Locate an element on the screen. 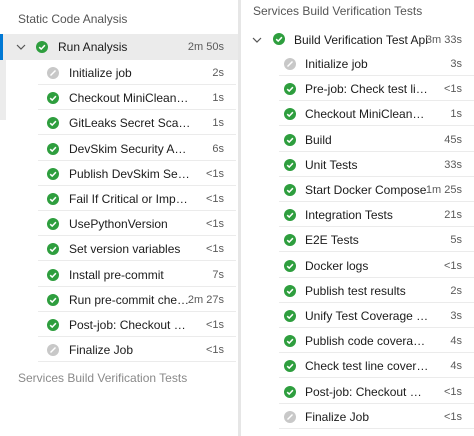 This screenshot has width=474, height=436. step-row: Unit Tests 33s is located at coordinates (357, 164).